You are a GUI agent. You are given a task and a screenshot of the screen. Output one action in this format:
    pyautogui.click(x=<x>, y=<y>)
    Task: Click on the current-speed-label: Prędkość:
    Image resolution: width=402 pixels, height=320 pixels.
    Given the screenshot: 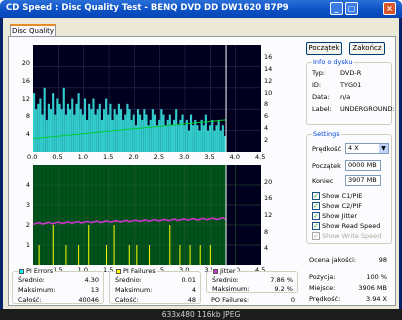 What is the action you would take?
    pyautogui.click(x=325, y=299)
    